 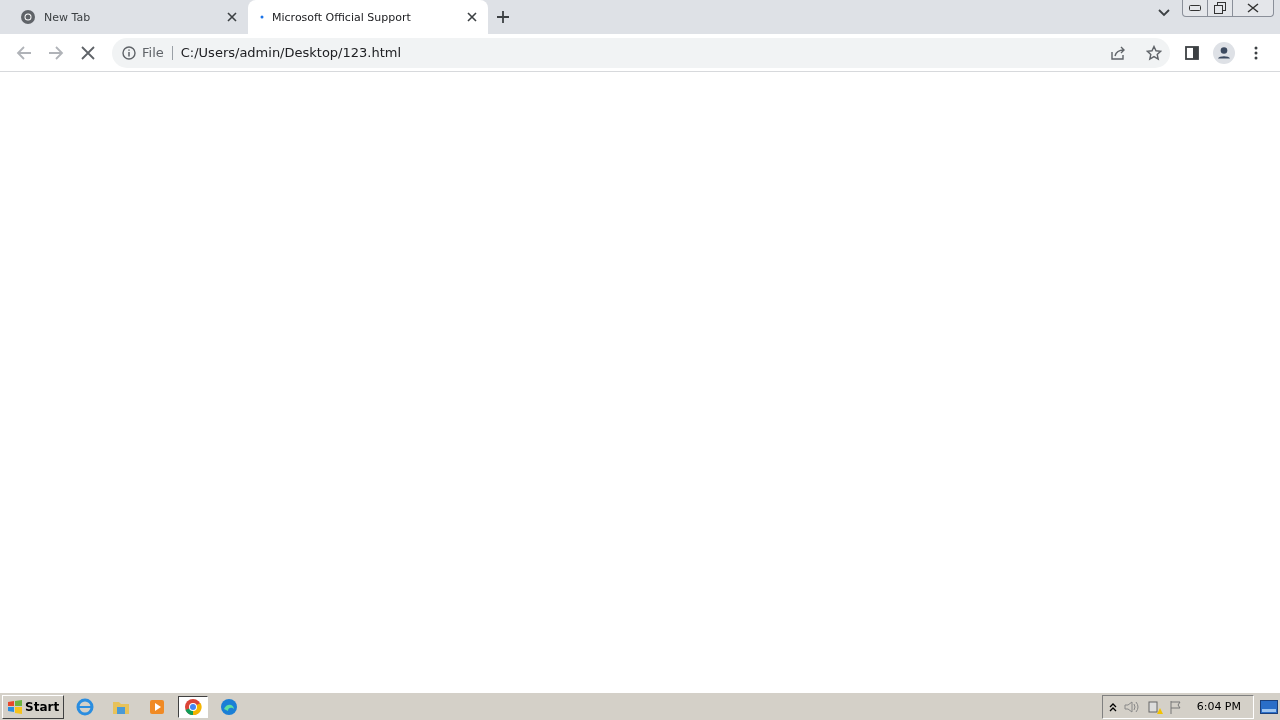 I want to click on start-button: Start, so click(x=33, y=706).